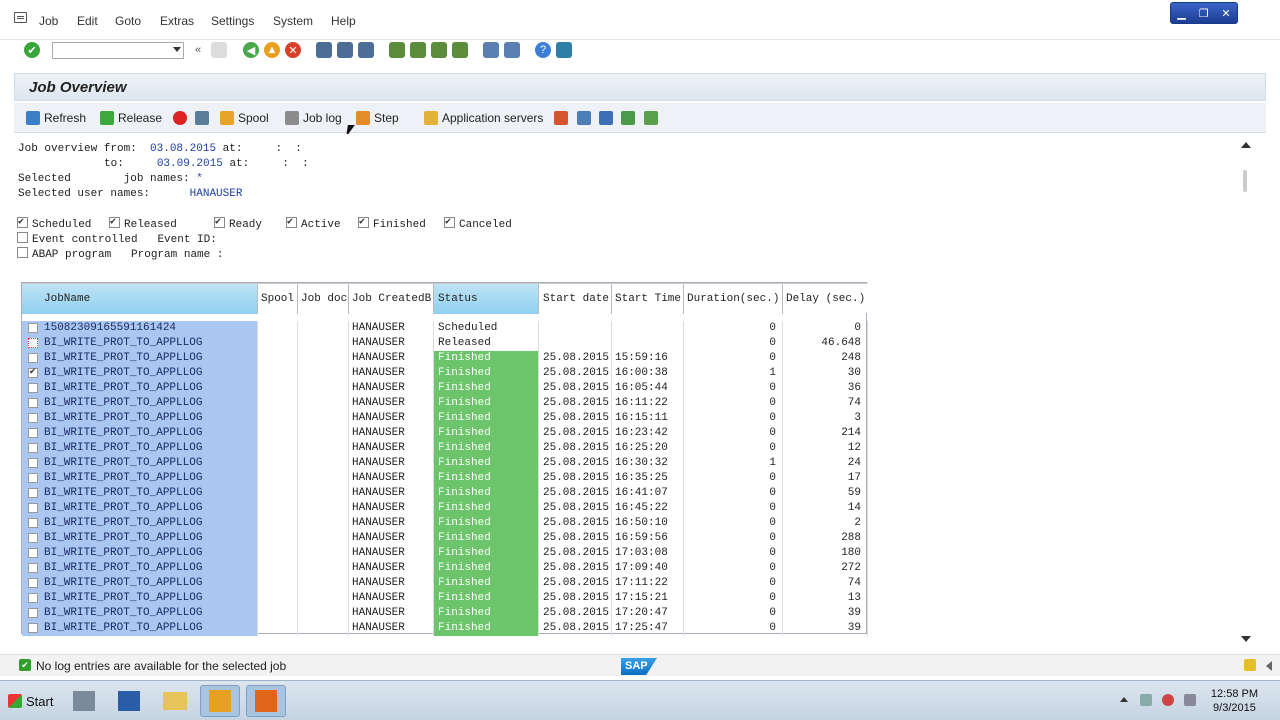 The width and height of the screenshot is (1280, 720). What do you see at coordinates (606, 118) in the screenshot?
I see `filter-button` at bounding box center [606, 118].